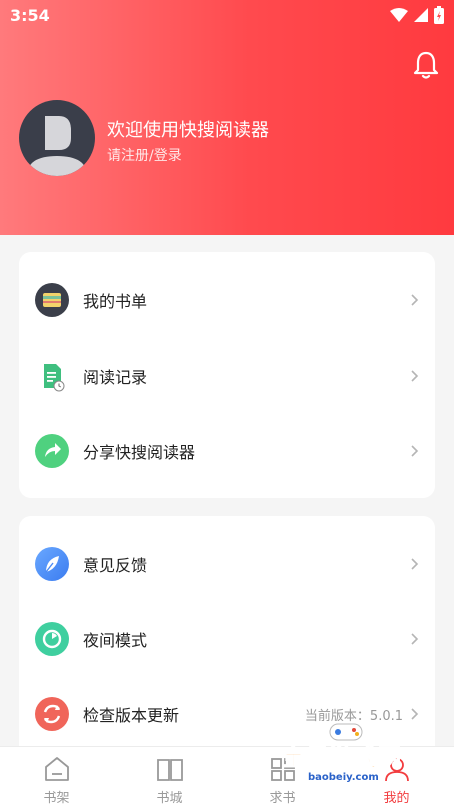  What do you see at coordinates (353, 716) in the screenshot?
I see `version-text: 当前版本：5.0.1` at bounding box center [353, 716].